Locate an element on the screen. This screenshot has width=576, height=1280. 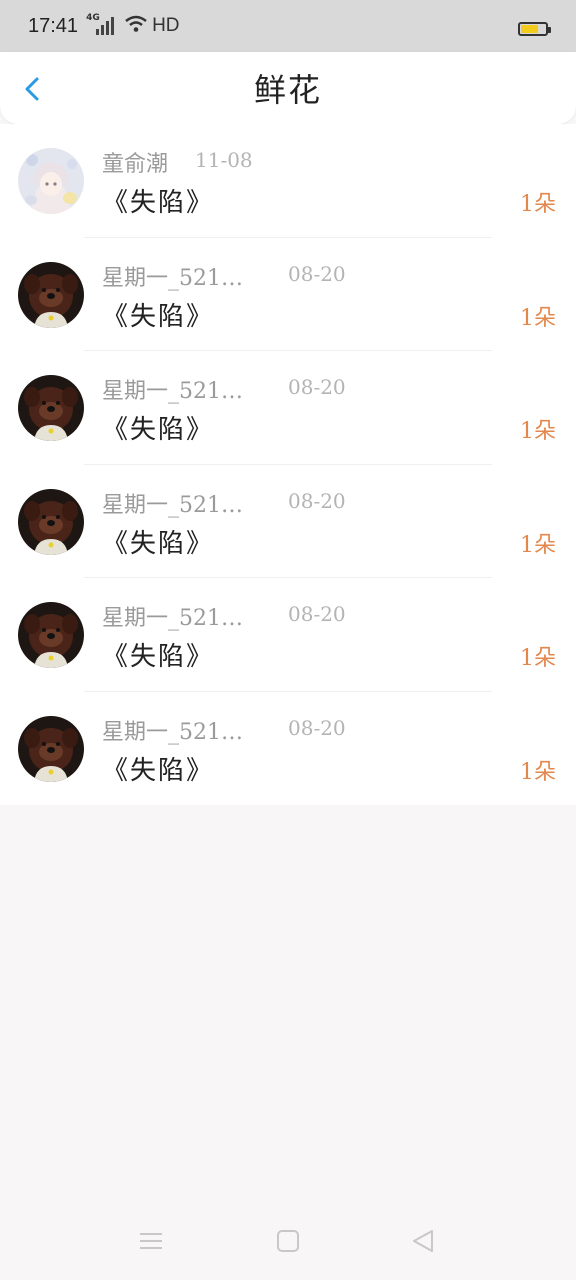
wifi-icon is located at coordinates (136, 26).